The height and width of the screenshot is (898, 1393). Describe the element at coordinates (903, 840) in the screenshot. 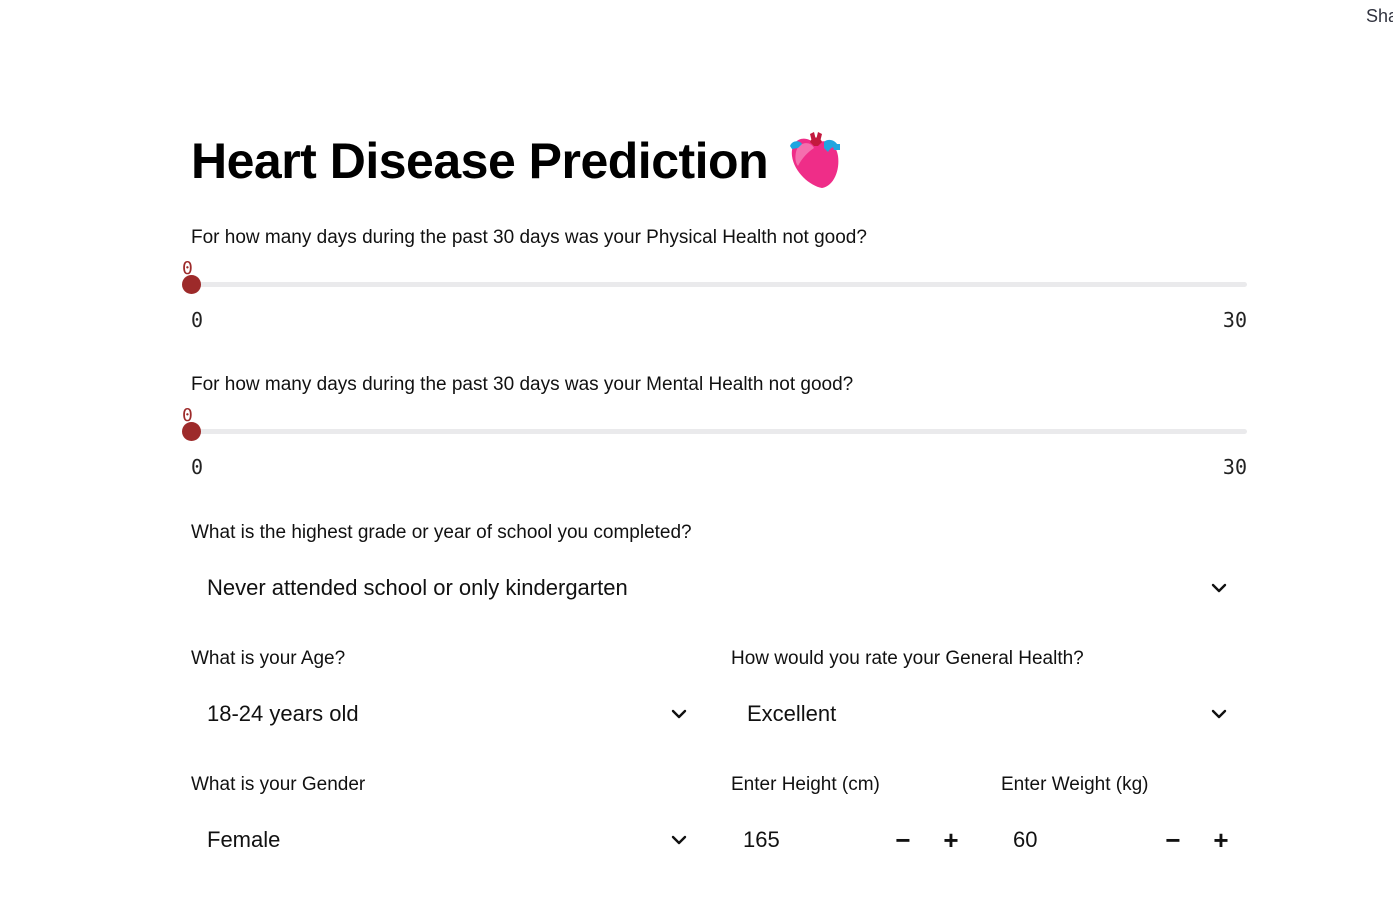

I see `height-decrement-button: −` at that location.